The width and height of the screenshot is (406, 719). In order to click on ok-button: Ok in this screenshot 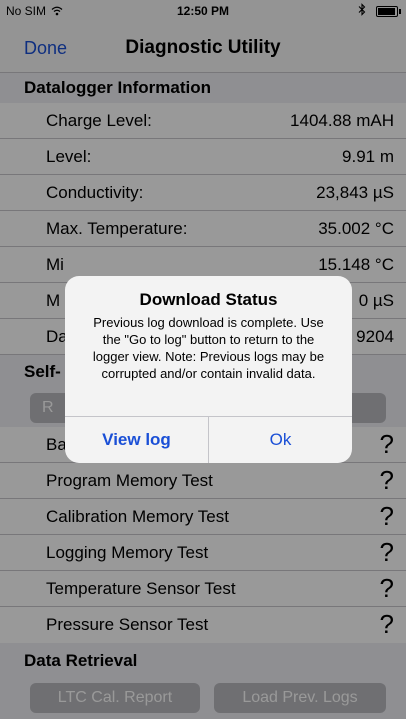, I will do `click(280, 440)`.